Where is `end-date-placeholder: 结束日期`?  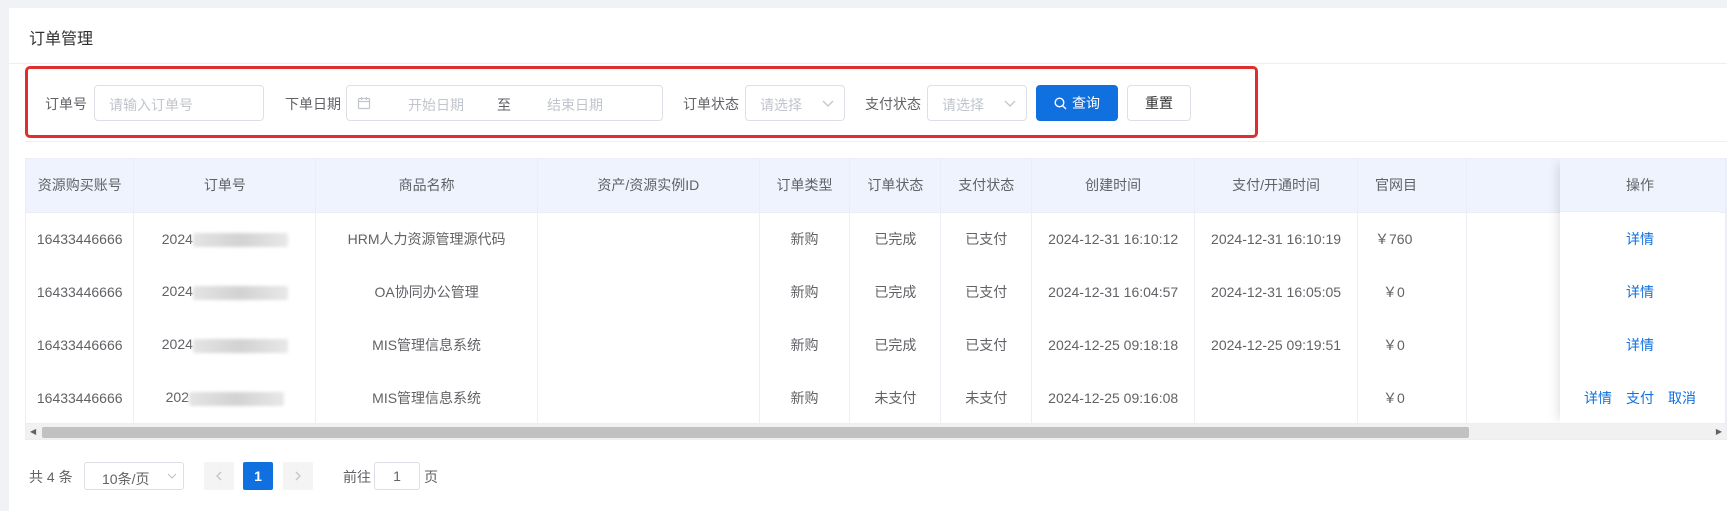
end-date-placeholder: 结束日期 is located at coordinates (575, 105).